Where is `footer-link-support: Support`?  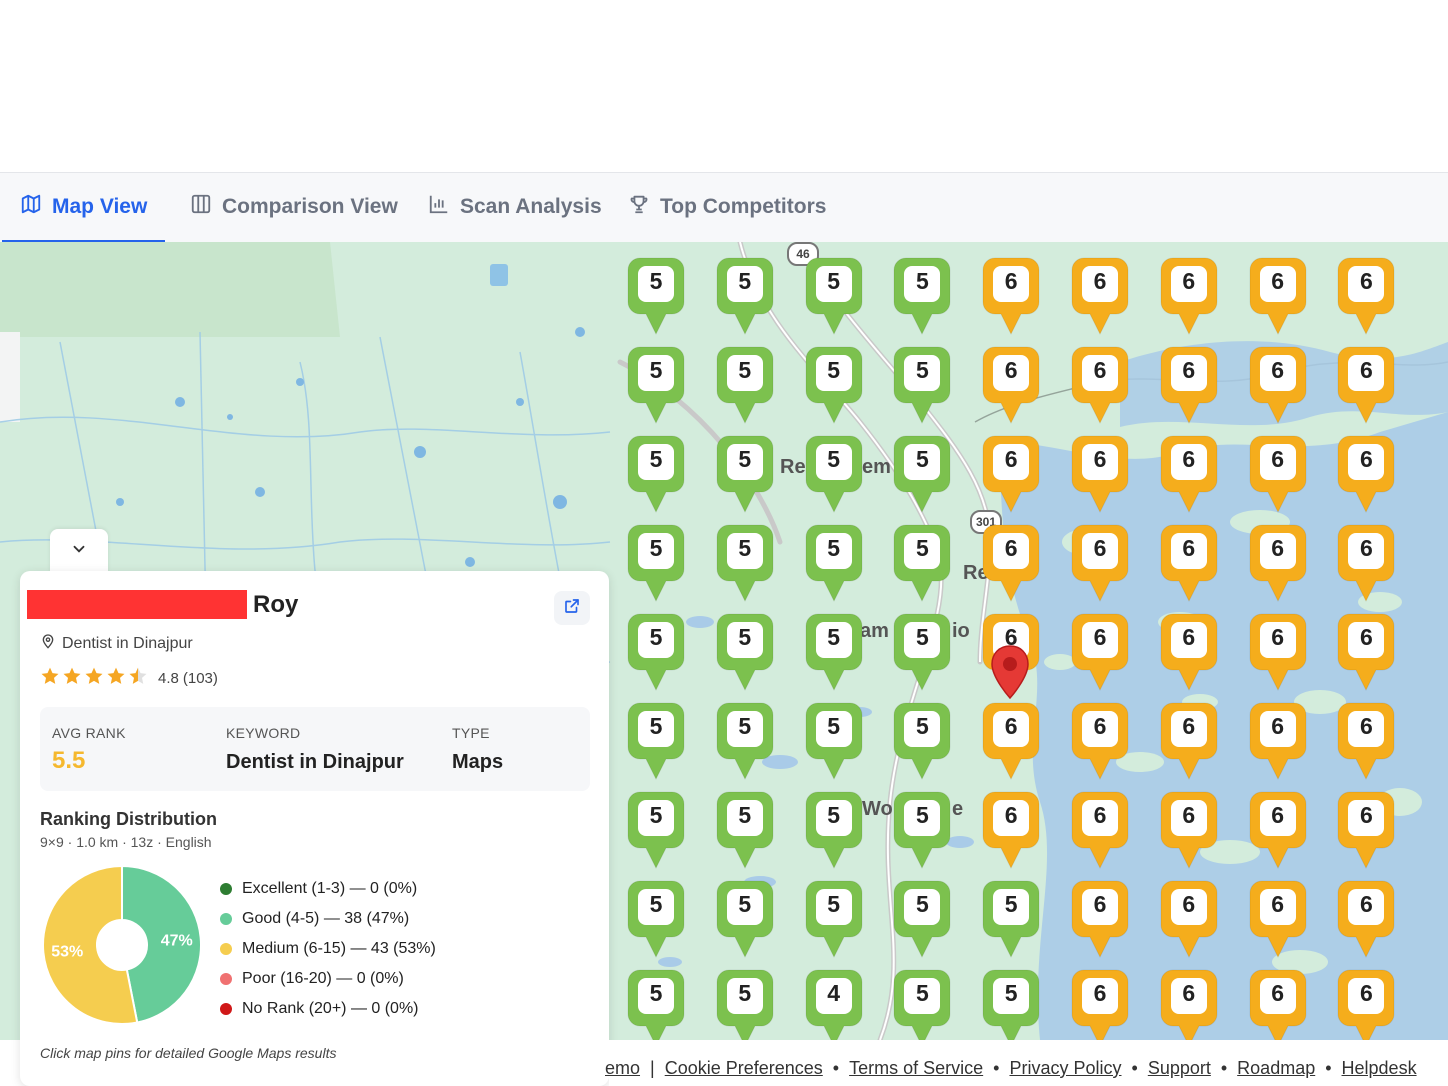
footer-link-support: Support is located at coordinates (1179, 1068).